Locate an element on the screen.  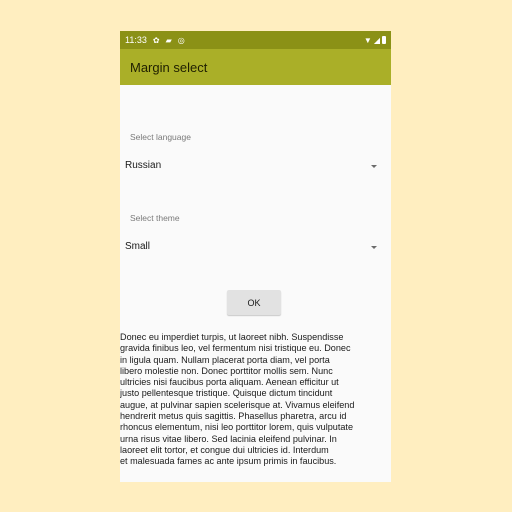
settings-icon: ✿ is located at coordinates (156, 40).